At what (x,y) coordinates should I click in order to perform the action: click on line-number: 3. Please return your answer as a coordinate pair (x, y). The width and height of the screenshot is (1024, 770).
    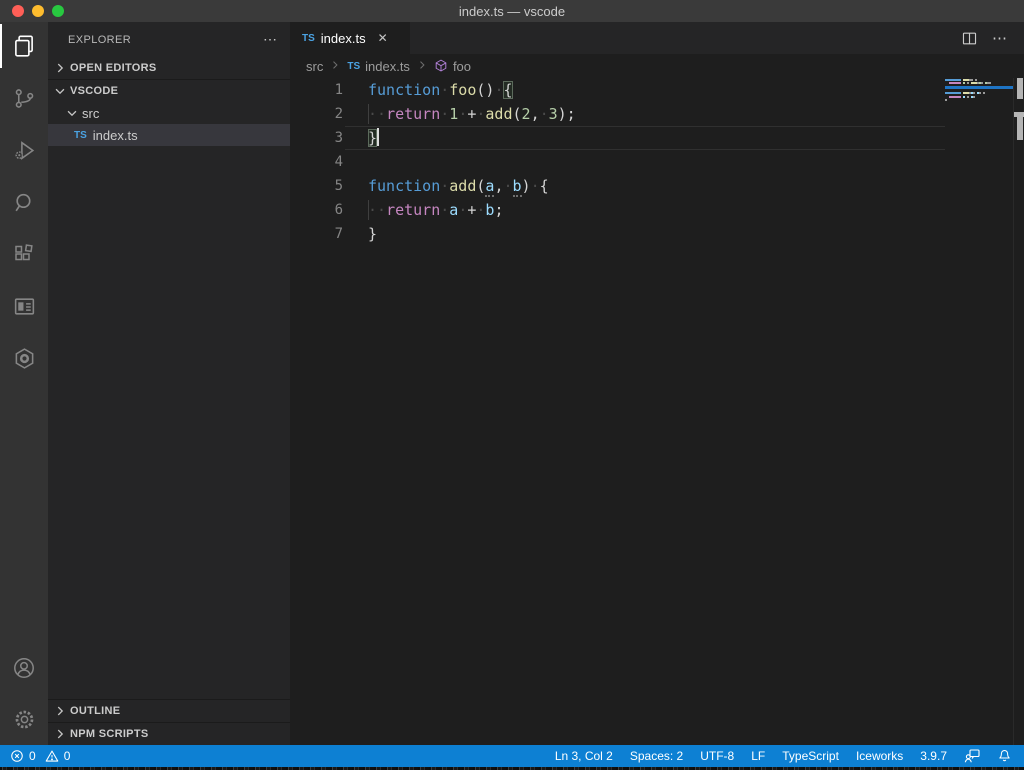
    Looking at the image, I should click on (316, 138).